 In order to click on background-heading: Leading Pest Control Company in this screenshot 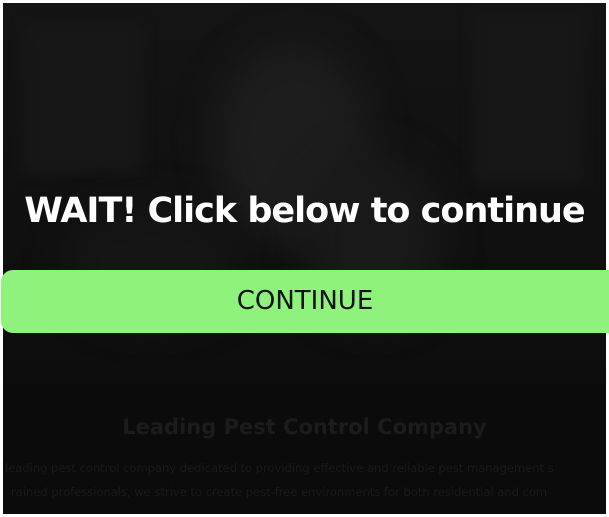, I will do `click(304, 427)`.